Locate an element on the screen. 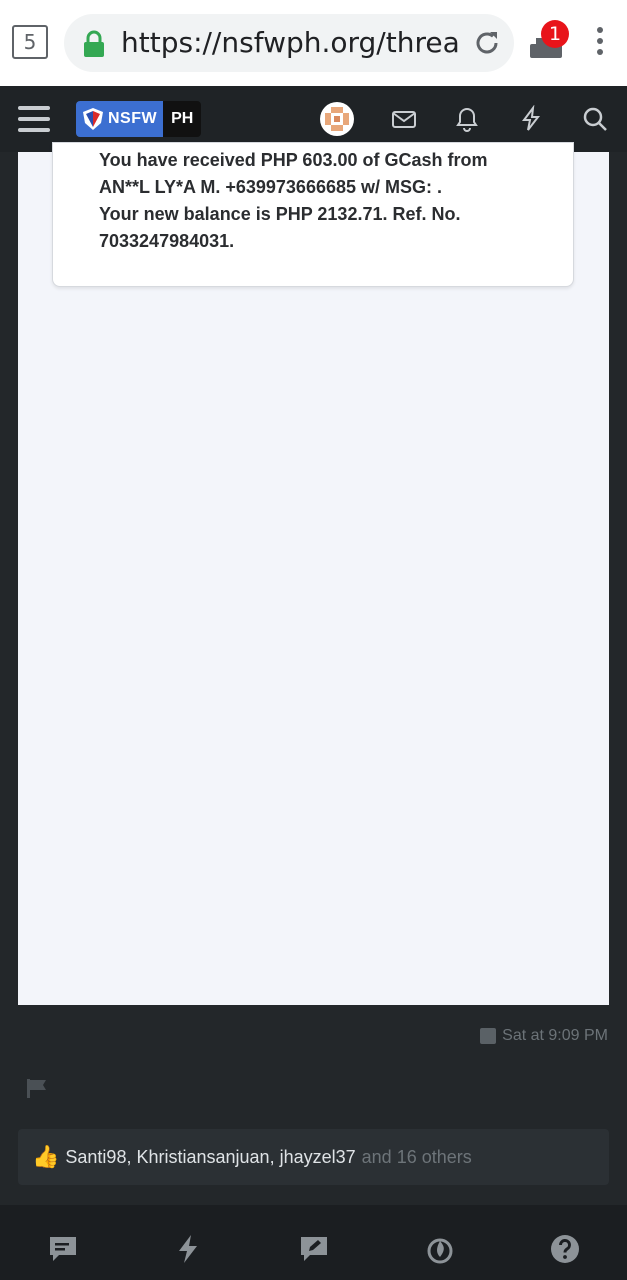 The image size is (627, 1280). reaction-user: jhayzel37 is located at coordinates (318, 1157).